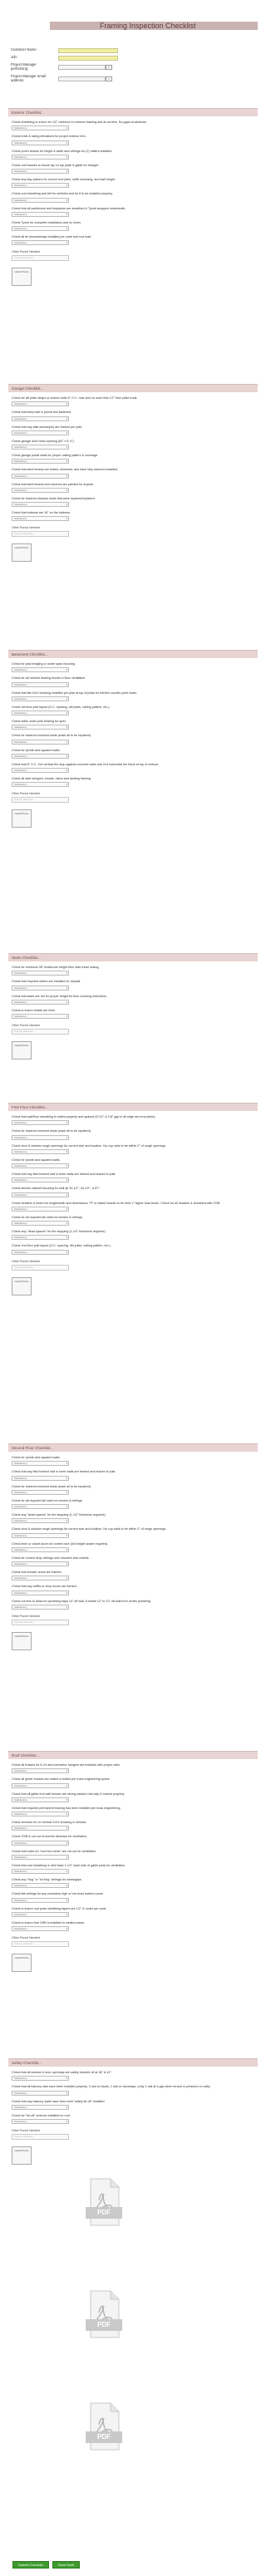 The width and height of the screenshot is (266, 2576). I want to click on save-draft-button: Save Draft, so click(66, 2565).